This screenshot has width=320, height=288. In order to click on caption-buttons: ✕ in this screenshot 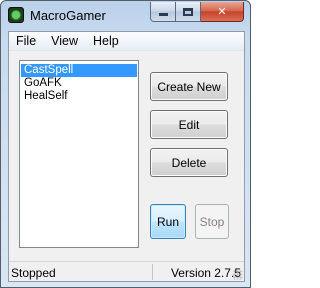, I will do `click(197, 12)`.